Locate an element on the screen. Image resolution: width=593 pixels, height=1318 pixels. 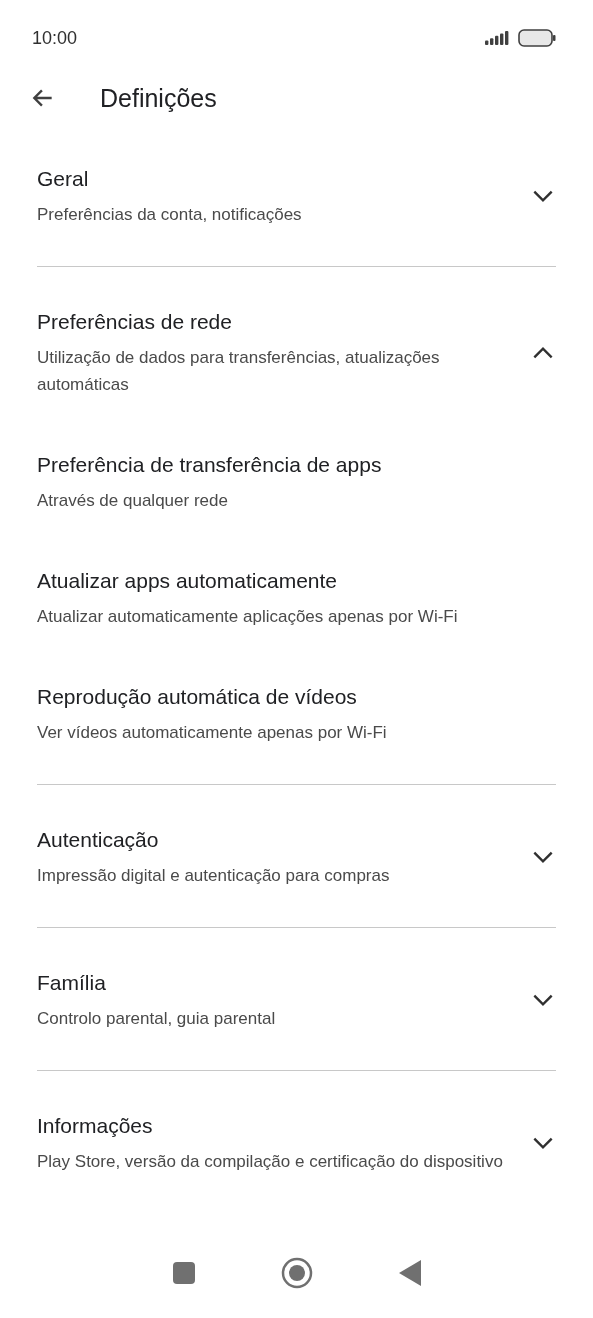
section-title: Autenticação is located at coordinates (98, 840).